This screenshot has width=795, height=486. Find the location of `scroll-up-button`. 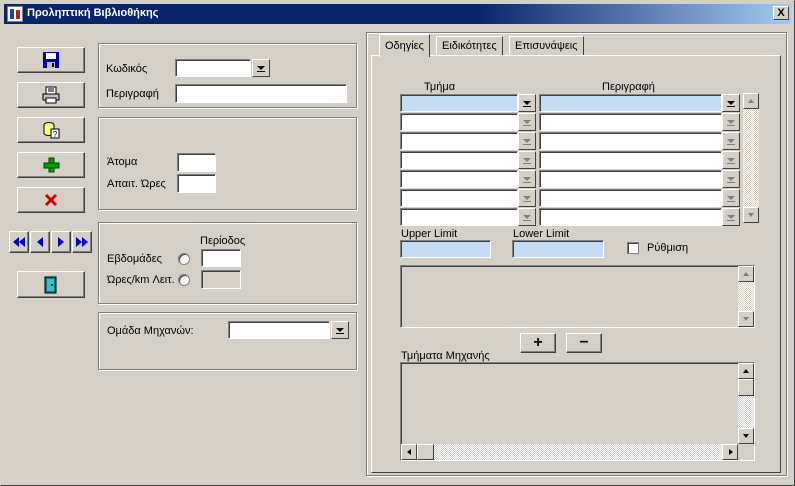

scroll-up-button is located at coordinates (751, 101).